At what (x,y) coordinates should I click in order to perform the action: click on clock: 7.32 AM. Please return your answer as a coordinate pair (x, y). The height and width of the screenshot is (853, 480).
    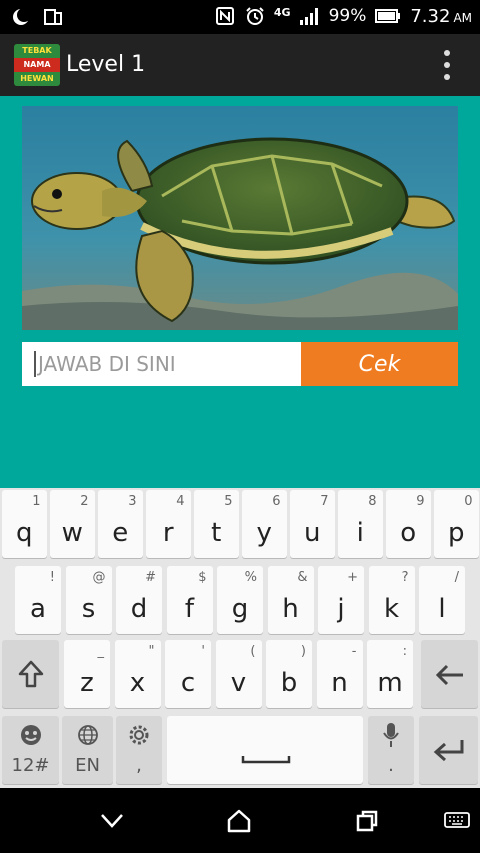
    Looking at the image, I should click on (441, 16).